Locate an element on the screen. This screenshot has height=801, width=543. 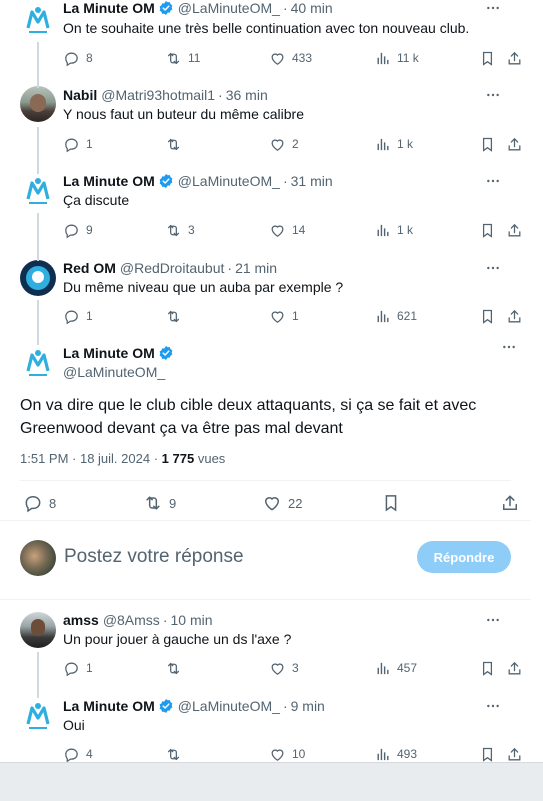
author-handle: @8Amss is located at coordinates (131, 620).